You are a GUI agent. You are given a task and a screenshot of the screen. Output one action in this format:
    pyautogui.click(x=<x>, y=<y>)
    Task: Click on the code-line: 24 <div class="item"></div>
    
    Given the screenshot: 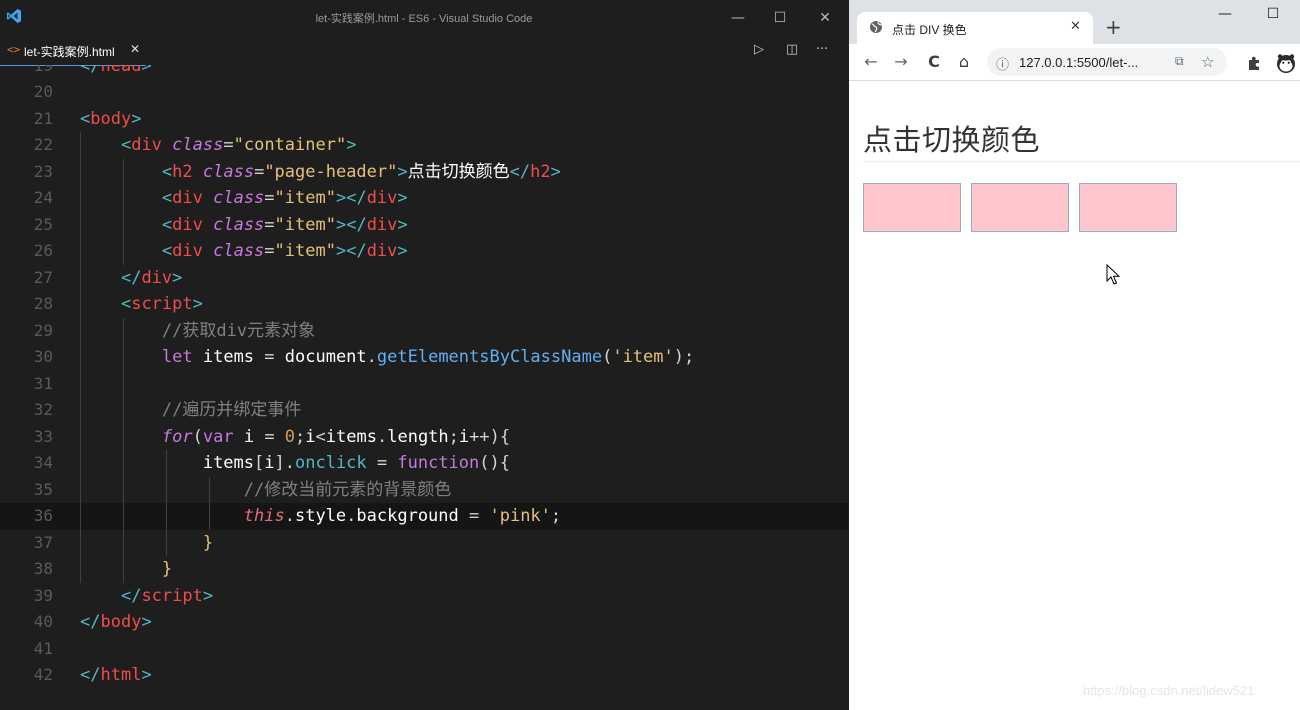 What is the action you would take?
    pyautogui.click(x=424, y=198)
    